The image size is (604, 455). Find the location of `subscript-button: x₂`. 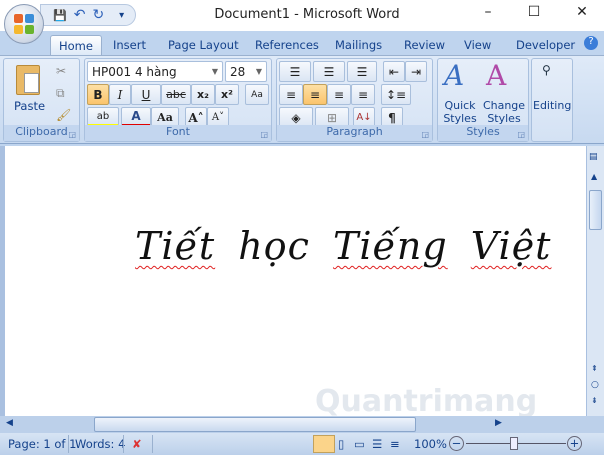

subscript-button: x₂ is located at coordinates (203, 94).